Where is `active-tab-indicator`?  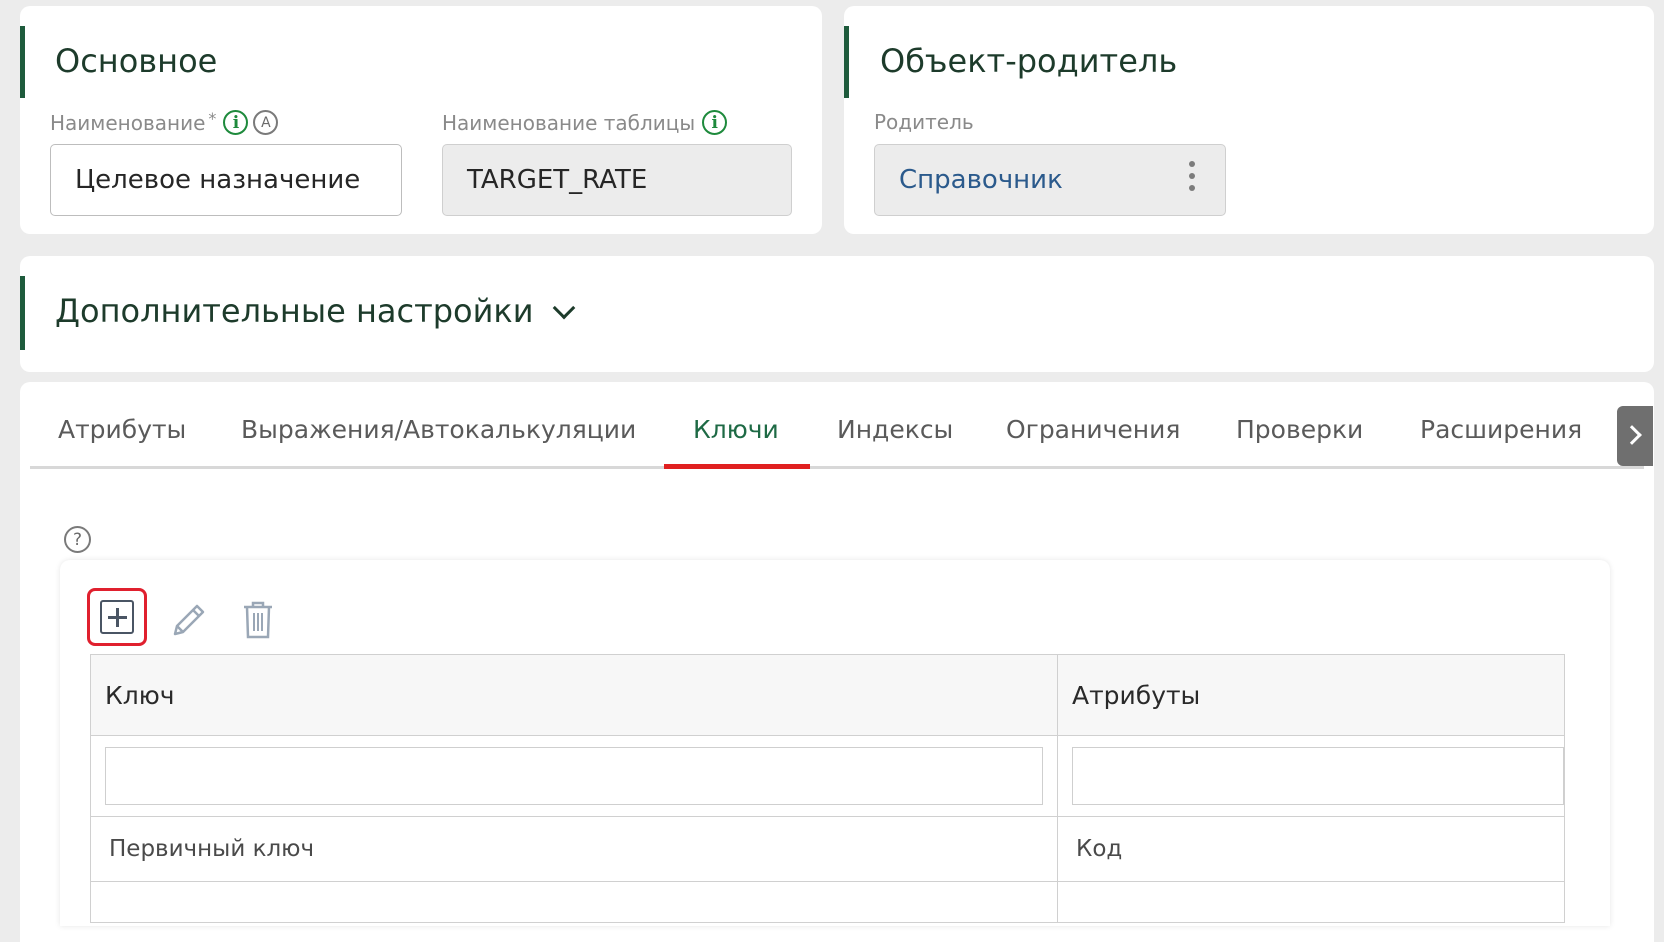
active-tab-indicator is located at coordinates (737, 466).